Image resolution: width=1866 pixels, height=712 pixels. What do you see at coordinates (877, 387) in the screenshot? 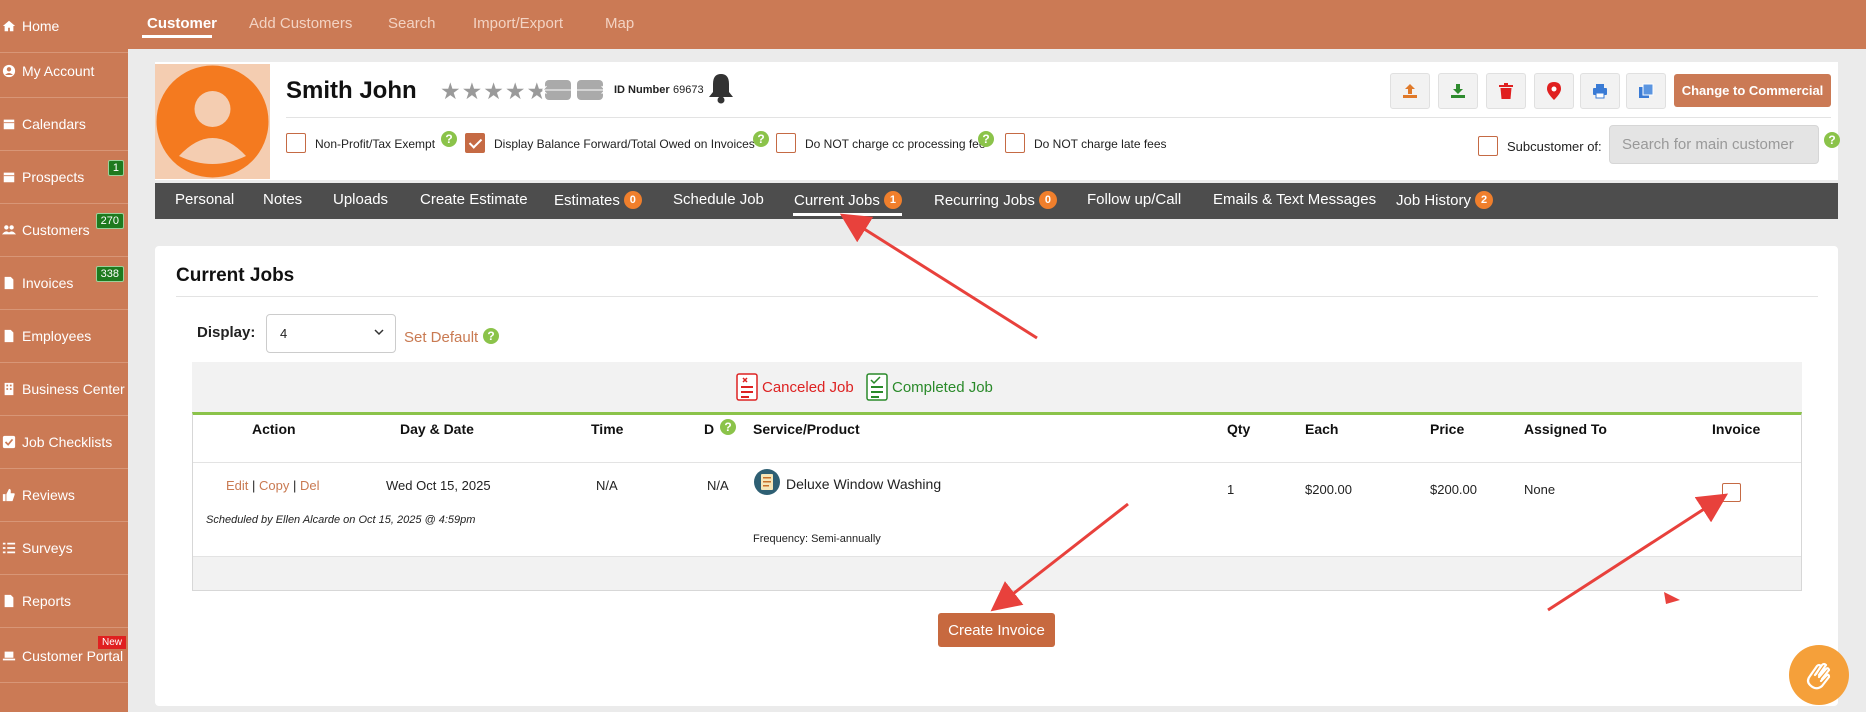
I see `completed-job-icon` at bounding box center [877, 387].